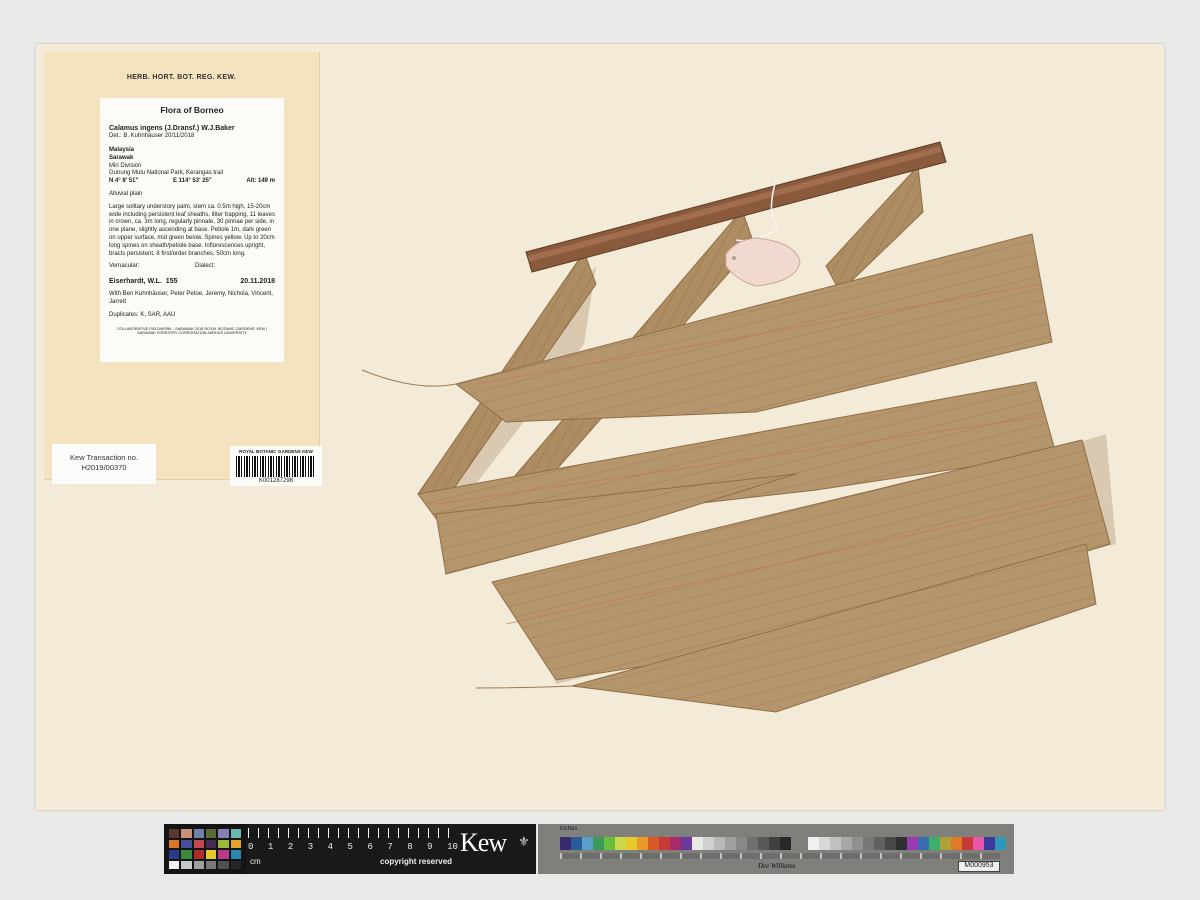 The image size is (1200, 900). I want to click on ruler-number: 1, so click(270, 847).